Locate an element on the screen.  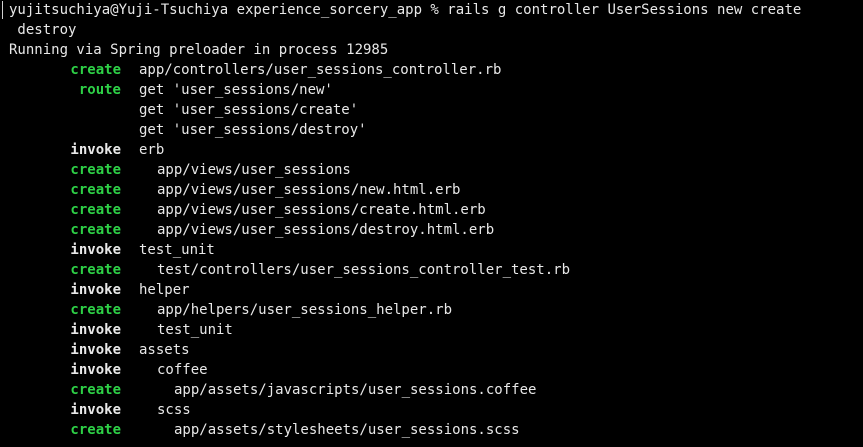
text-cursor-mark is located at coordinates (2, 10).